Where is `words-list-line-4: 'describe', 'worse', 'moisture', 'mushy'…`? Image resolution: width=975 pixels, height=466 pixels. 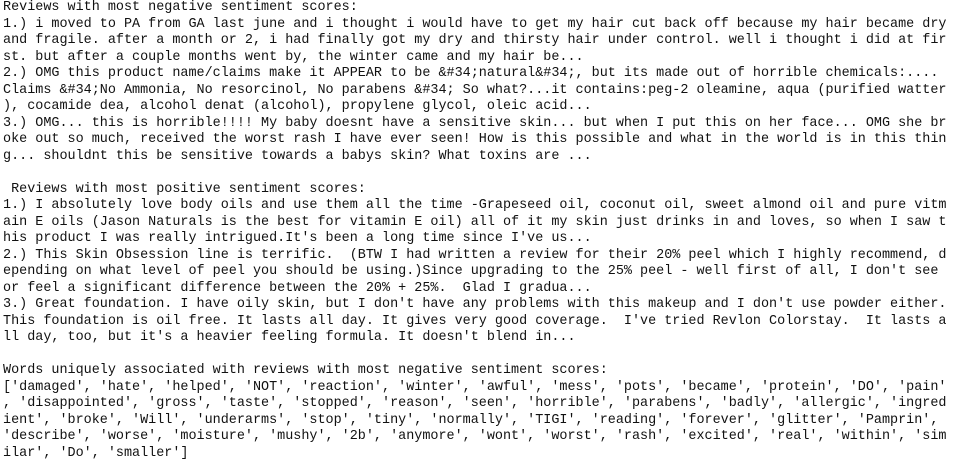 words-list-line-4: 'describe', 'worse', 'moisture', 'mushy'… is located at coordinates (475, 436).